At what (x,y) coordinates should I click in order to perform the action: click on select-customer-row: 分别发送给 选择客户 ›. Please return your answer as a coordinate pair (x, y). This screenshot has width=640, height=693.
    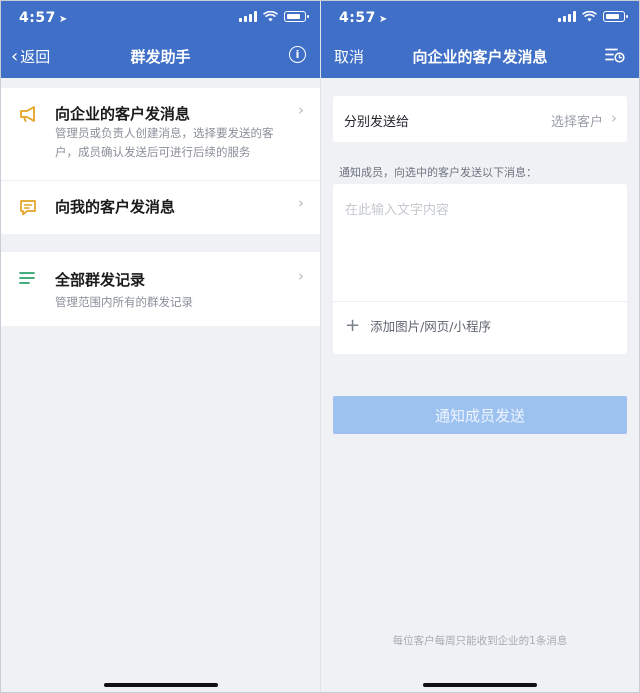
    Looking at the image, I should click on (480, 119).